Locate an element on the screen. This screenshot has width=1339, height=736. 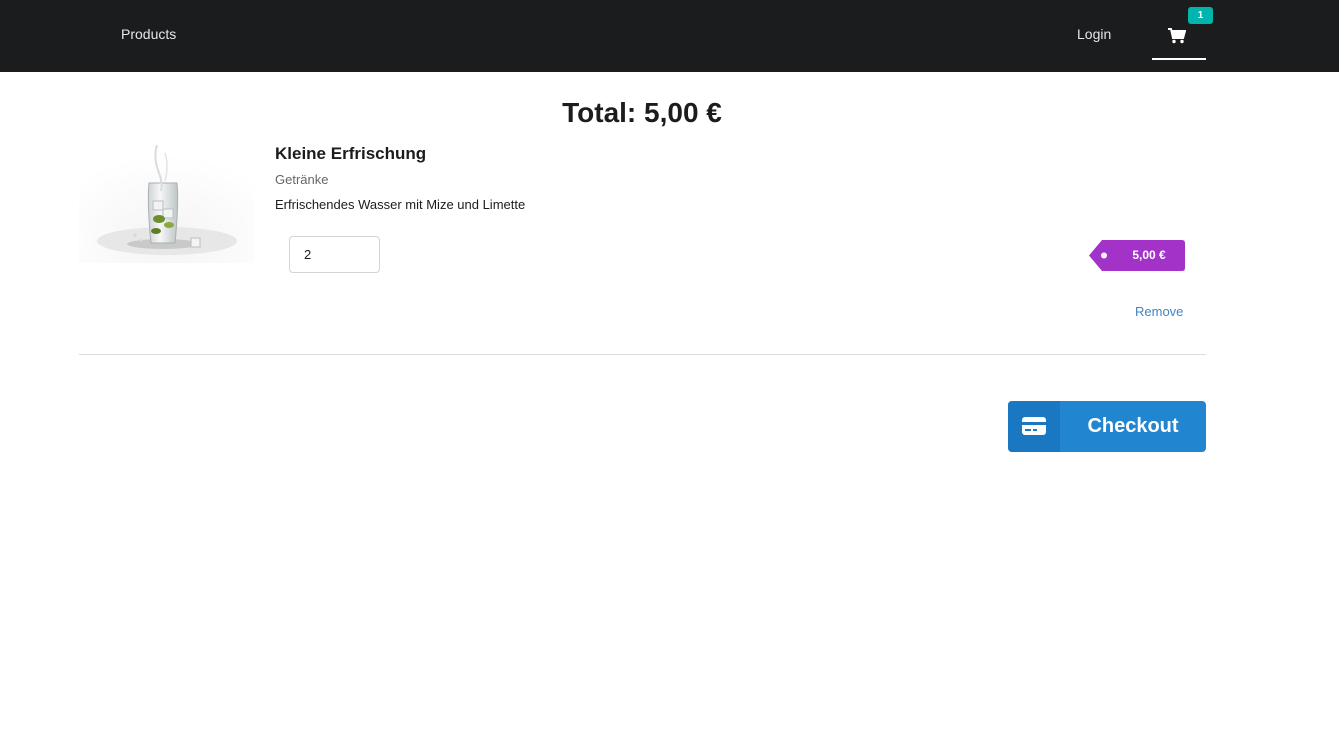
shopping-cart-icon is located at coordinates (1177, 36).